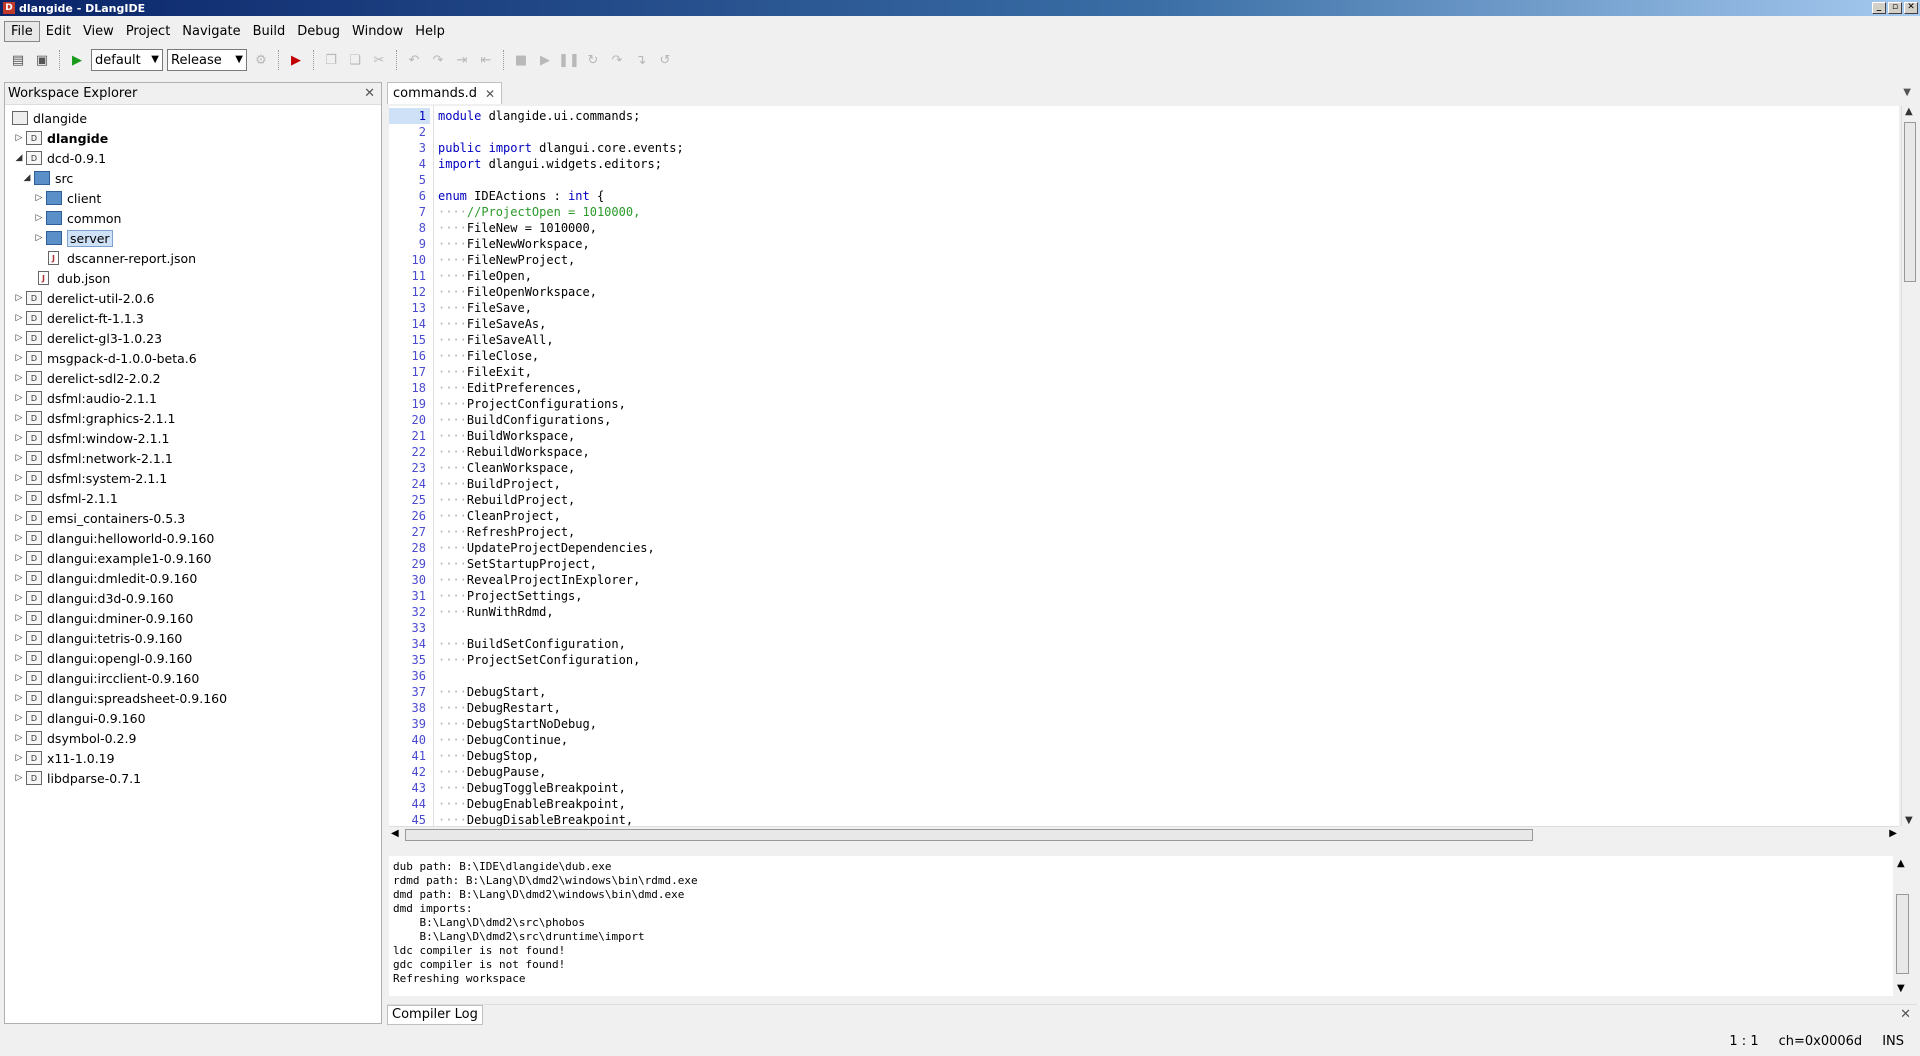 The image size is (1920, 1056). Describe the element at coordinates (269, 31) in the screenshot. I see `menu-build: Build` at that location.